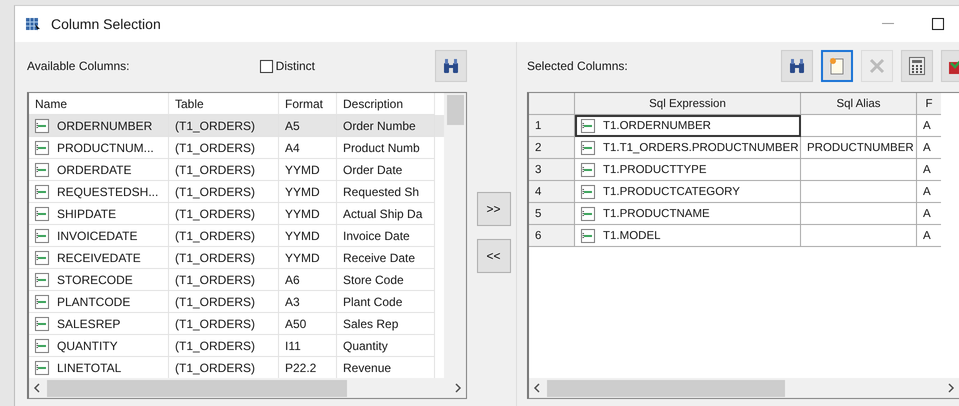 This screenshot has width=959, height=406. What do you see at coordinates (552, 126) in the screenshot?
I see `row-number: 1` at bounding box center [552, 126].